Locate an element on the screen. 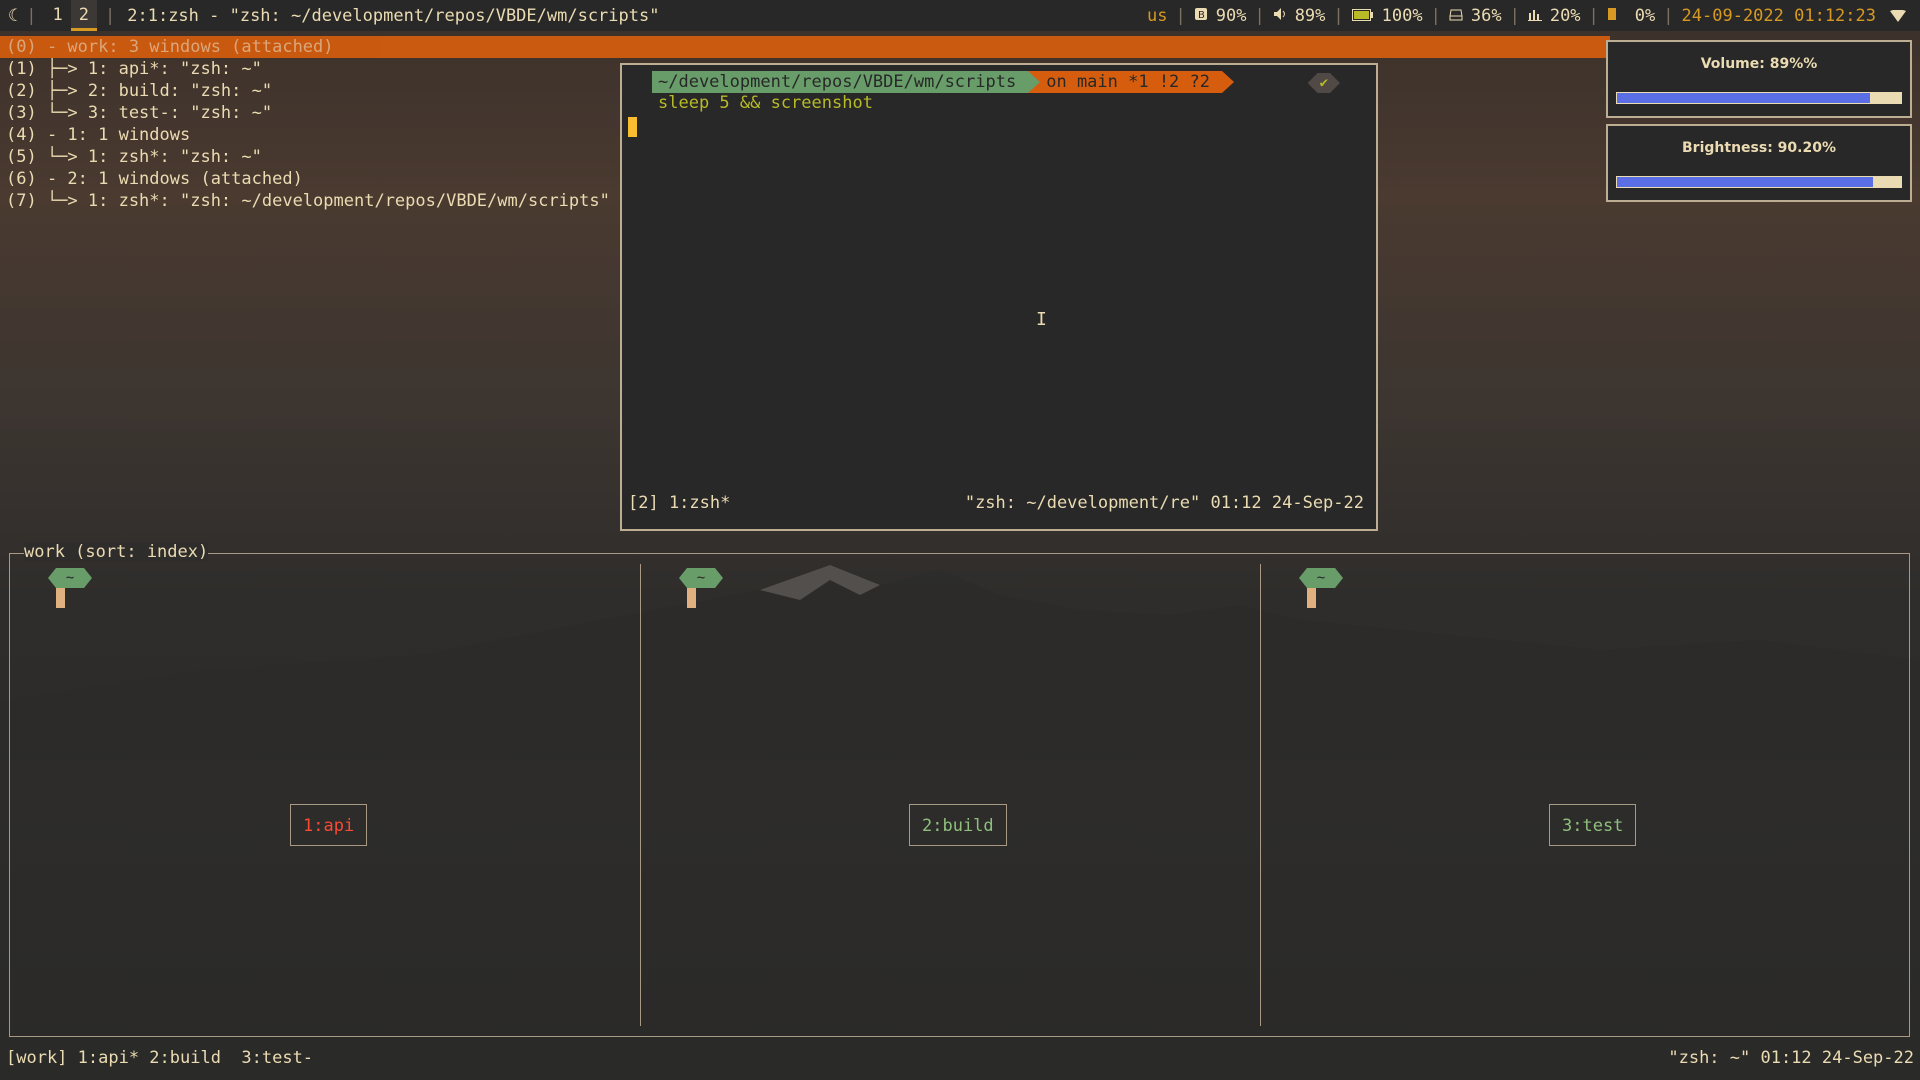 The image size is (1920, 1080). window-label-api: 1:api is located at coordinates (329, 825).